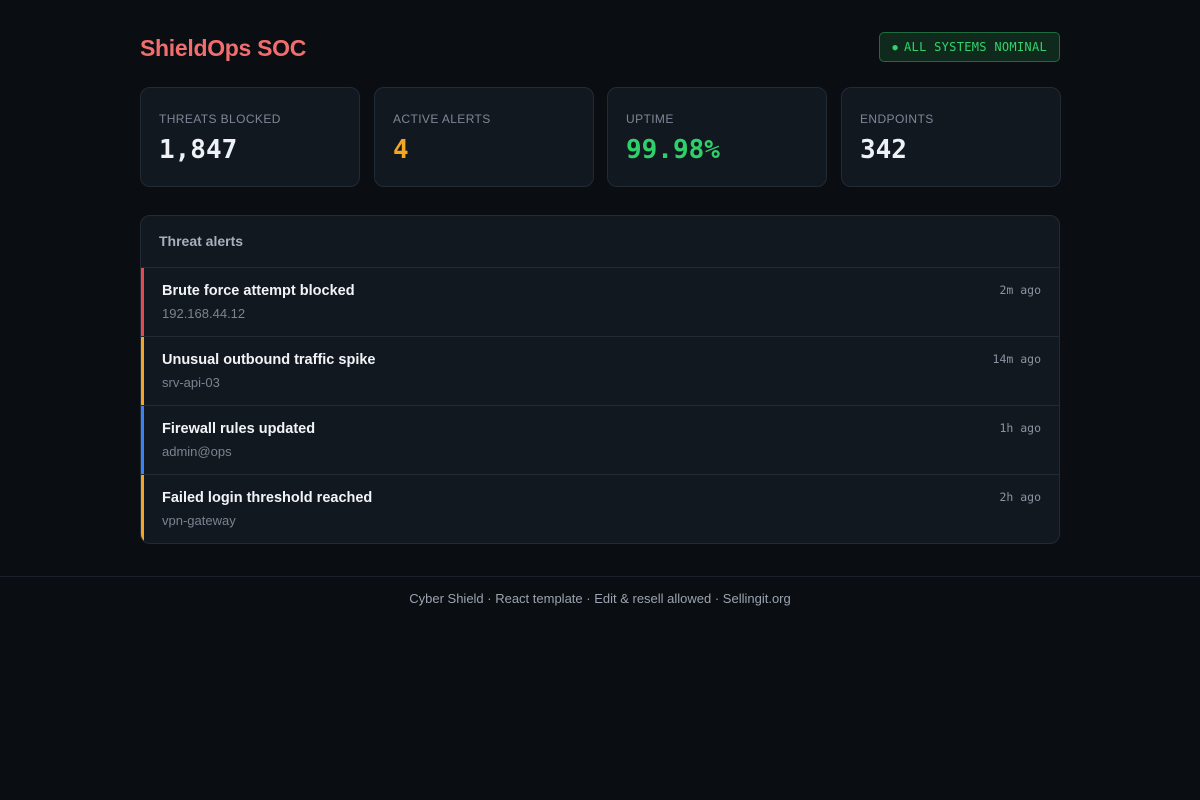 The image size is (1200, 800). What do you see at coordinates (897, 119) in the screenshot?
I see `stat-label: ENDPOINTS` at bounding box center [897, 119].